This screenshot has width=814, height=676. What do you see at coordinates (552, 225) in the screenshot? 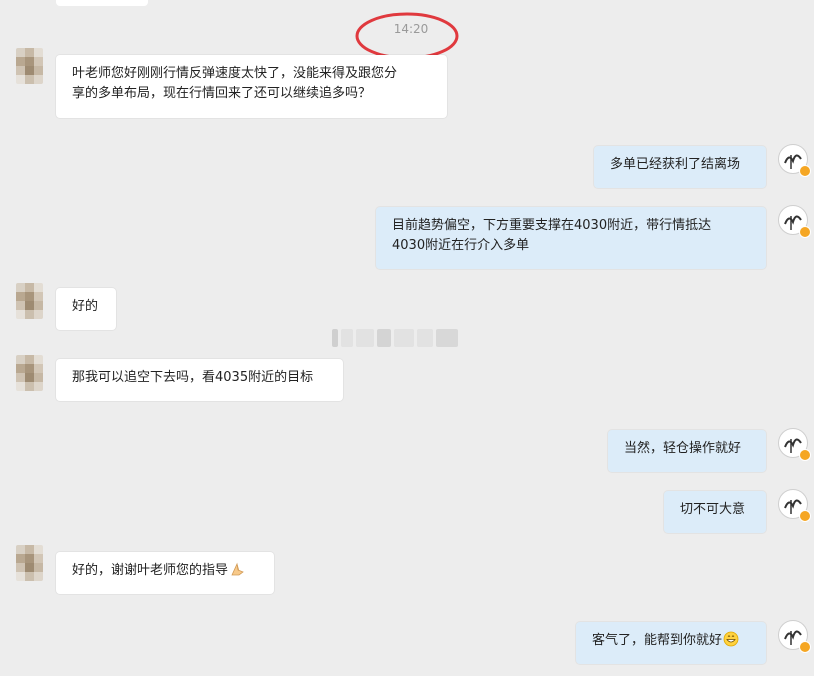
I see `message-text-line: 目前趋势偏空，下方重要支撑在4030附近，带行情抵达` at bounding box center [552, 225].